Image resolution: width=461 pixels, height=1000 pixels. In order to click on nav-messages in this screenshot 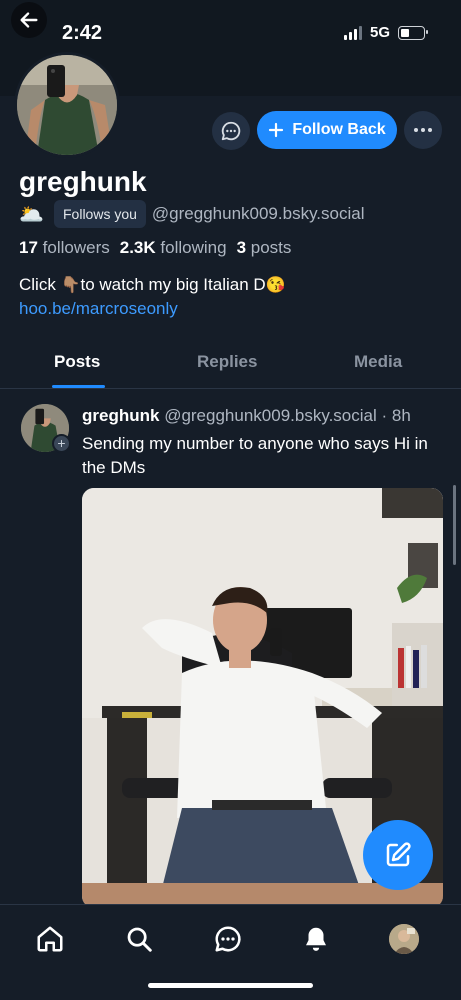, I will do `click(228, 939)`.